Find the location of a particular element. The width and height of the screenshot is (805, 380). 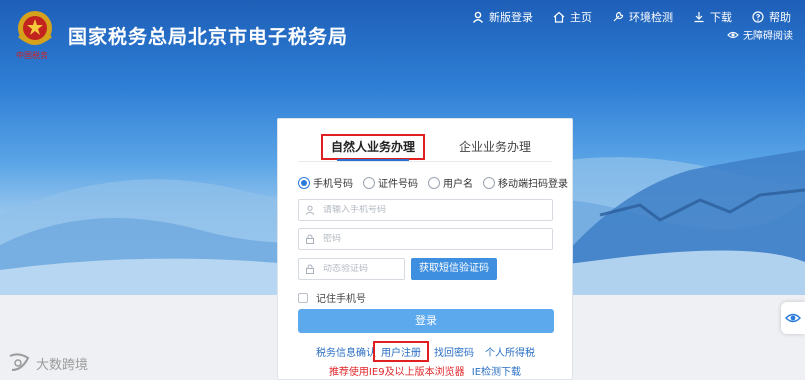

watermark: 大数跨境 is located at coordinates (47, 363).